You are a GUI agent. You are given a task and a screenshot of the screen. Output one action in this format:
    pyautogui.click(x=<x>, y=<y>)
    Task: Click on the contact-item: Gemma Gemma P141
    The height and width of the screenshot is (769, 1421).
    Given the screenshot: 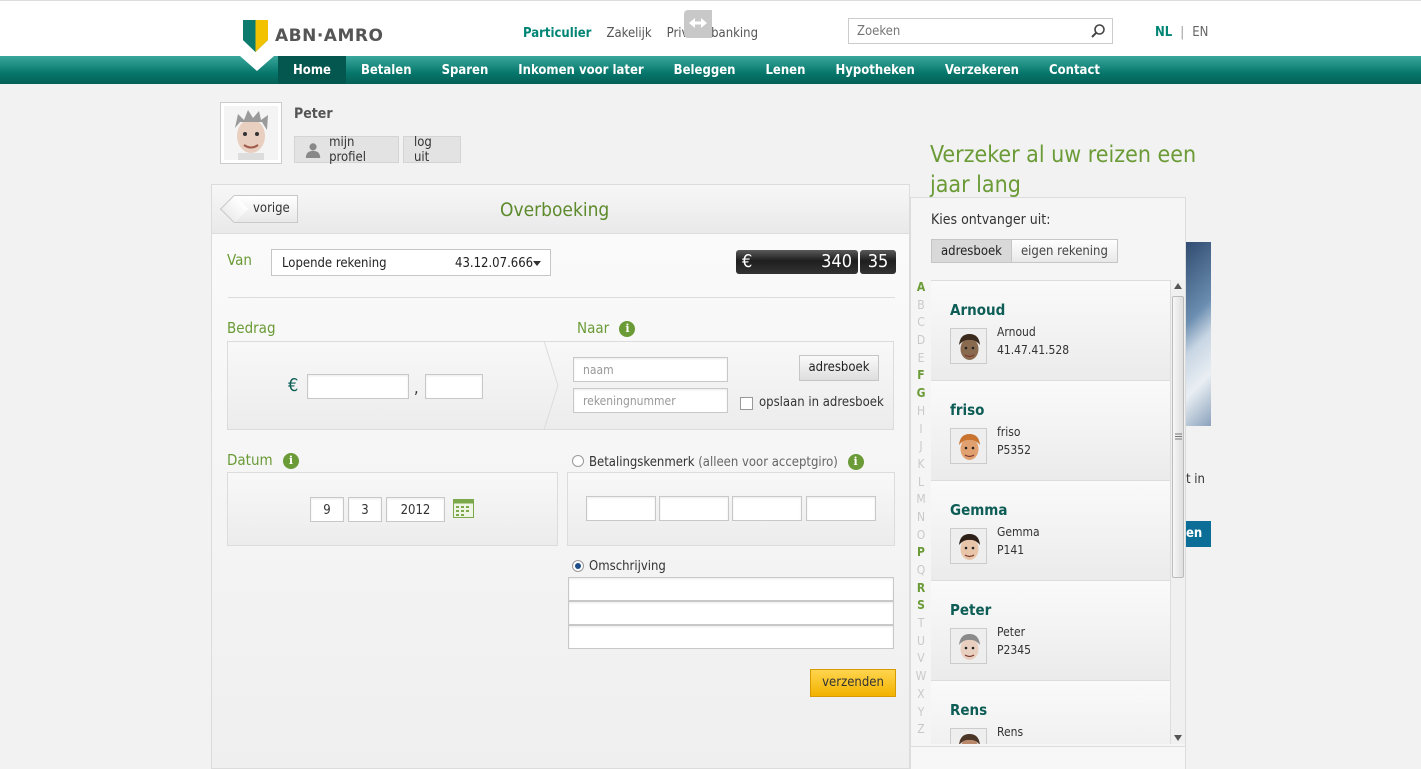 What is the action you would take?
    pyautogui.click(x=1050, y=531)
    